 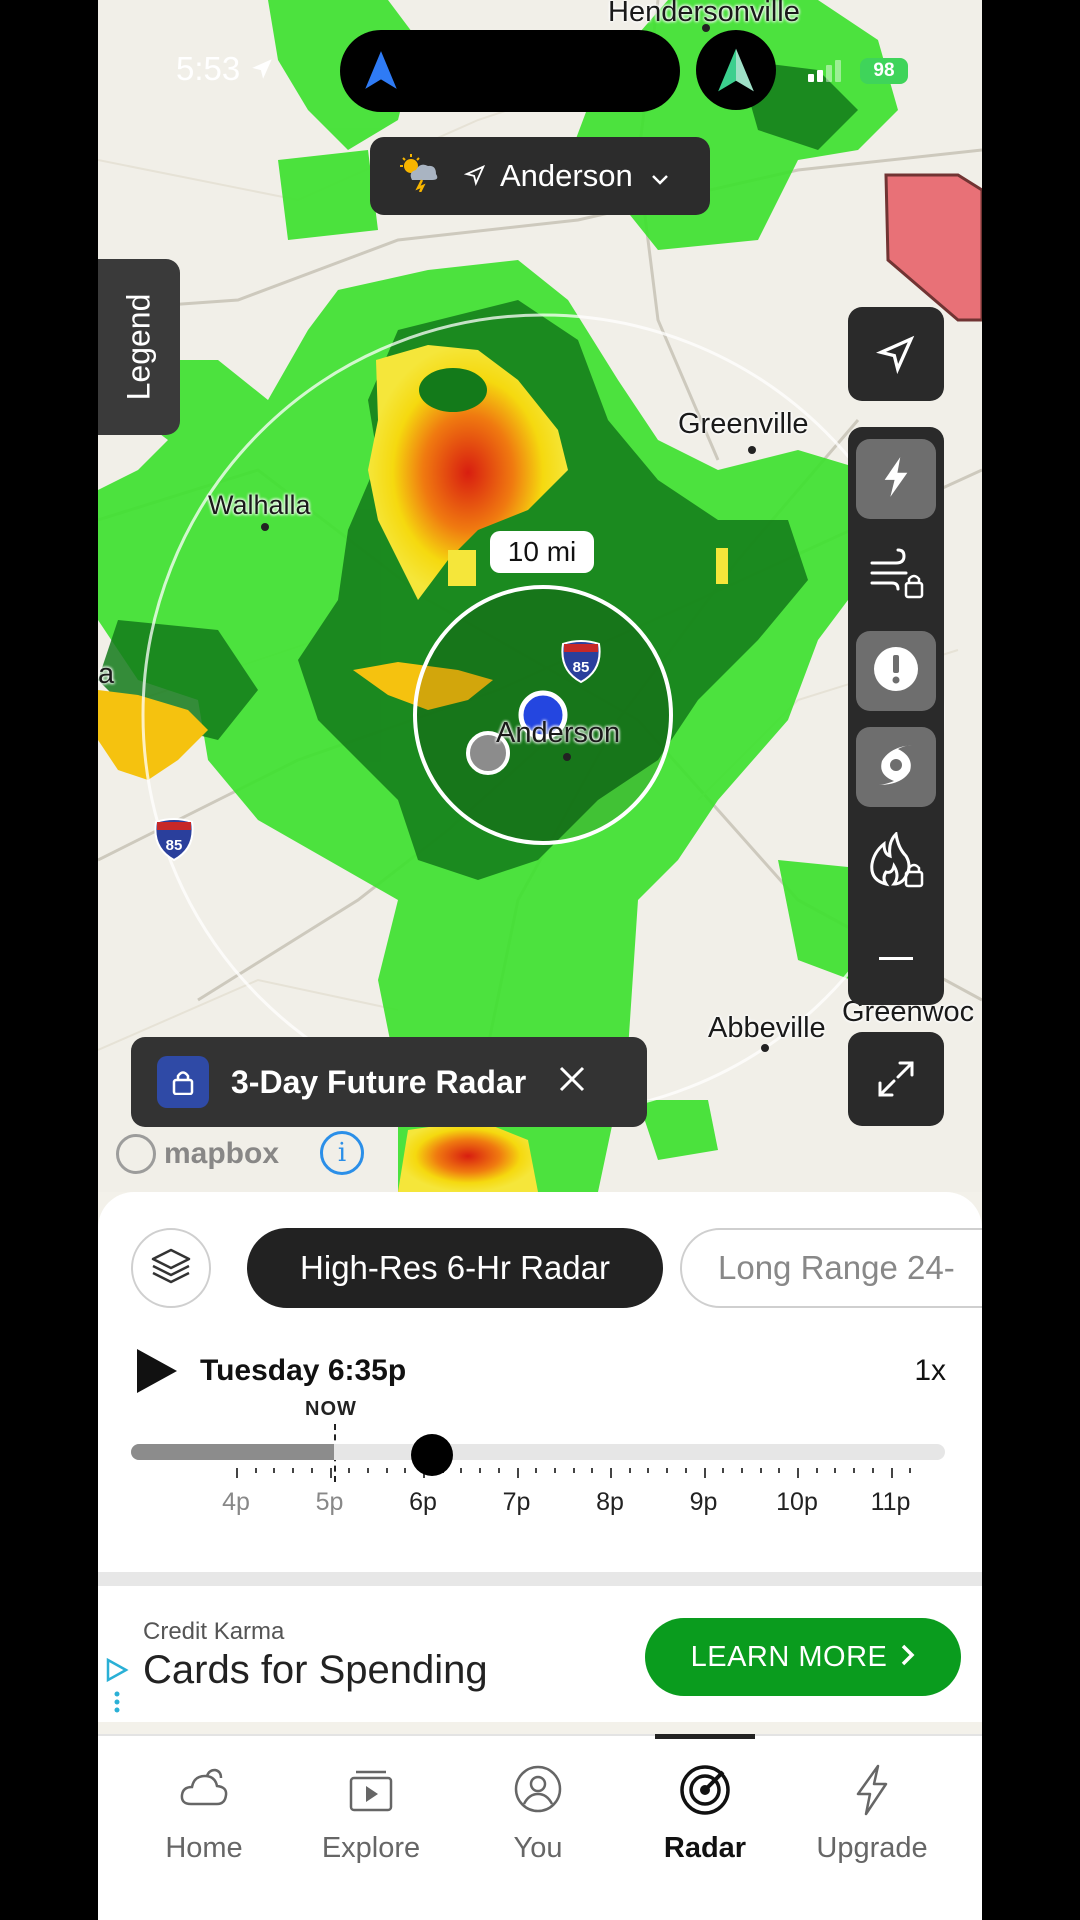 I want to click on bottom-tab-bar: Home Explore You Radar Upgrade, so click(x=540, y=1827).